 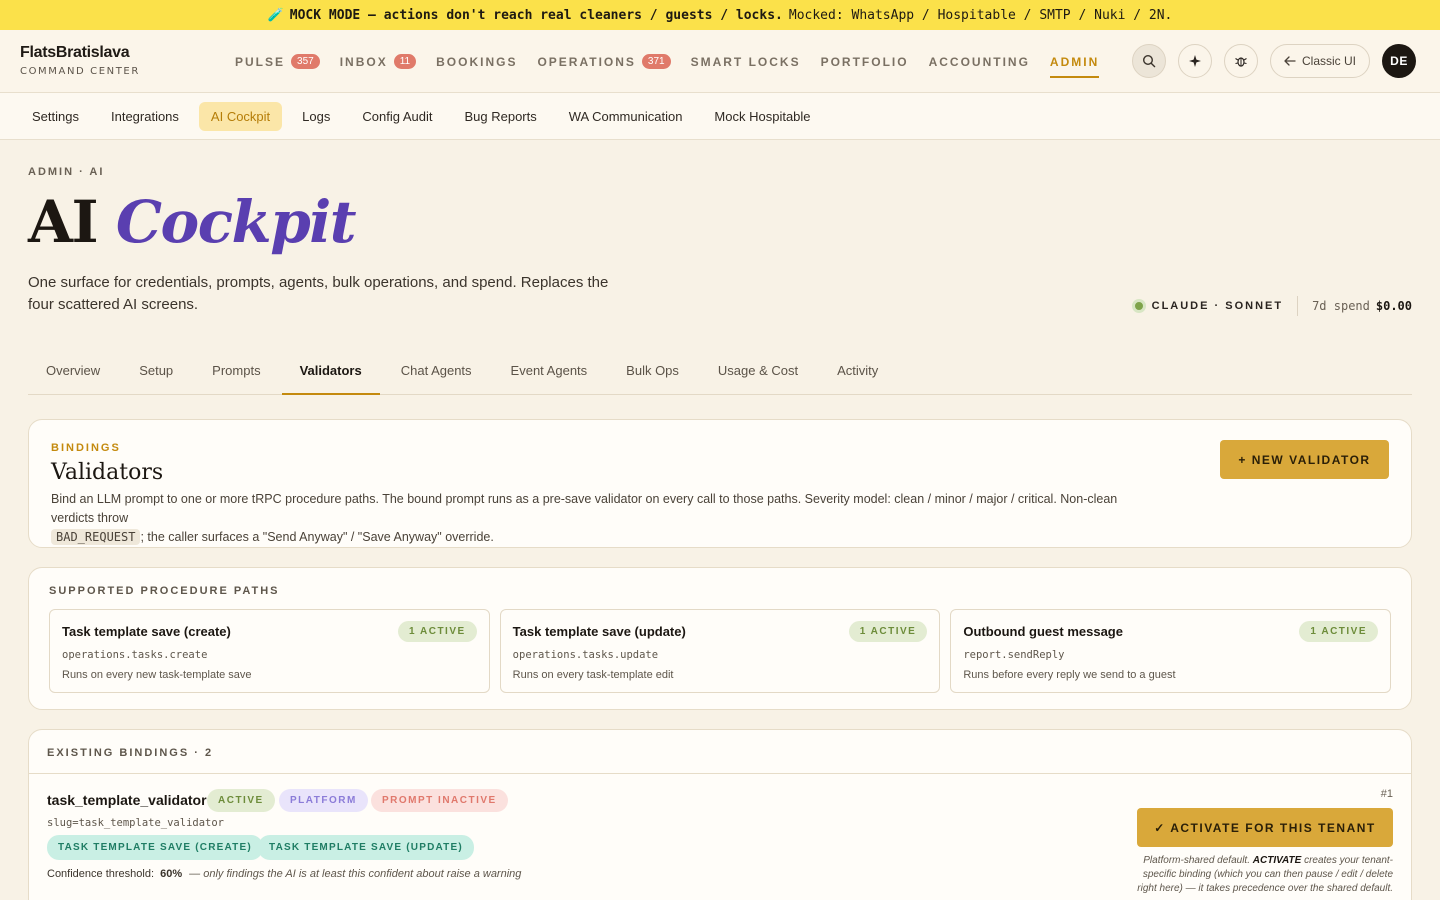 What do you see at coordinates (1217, 306) in the screenshot?
I see `model-name: CLAUDE · SONNET` at bounding box center [1217, 306].